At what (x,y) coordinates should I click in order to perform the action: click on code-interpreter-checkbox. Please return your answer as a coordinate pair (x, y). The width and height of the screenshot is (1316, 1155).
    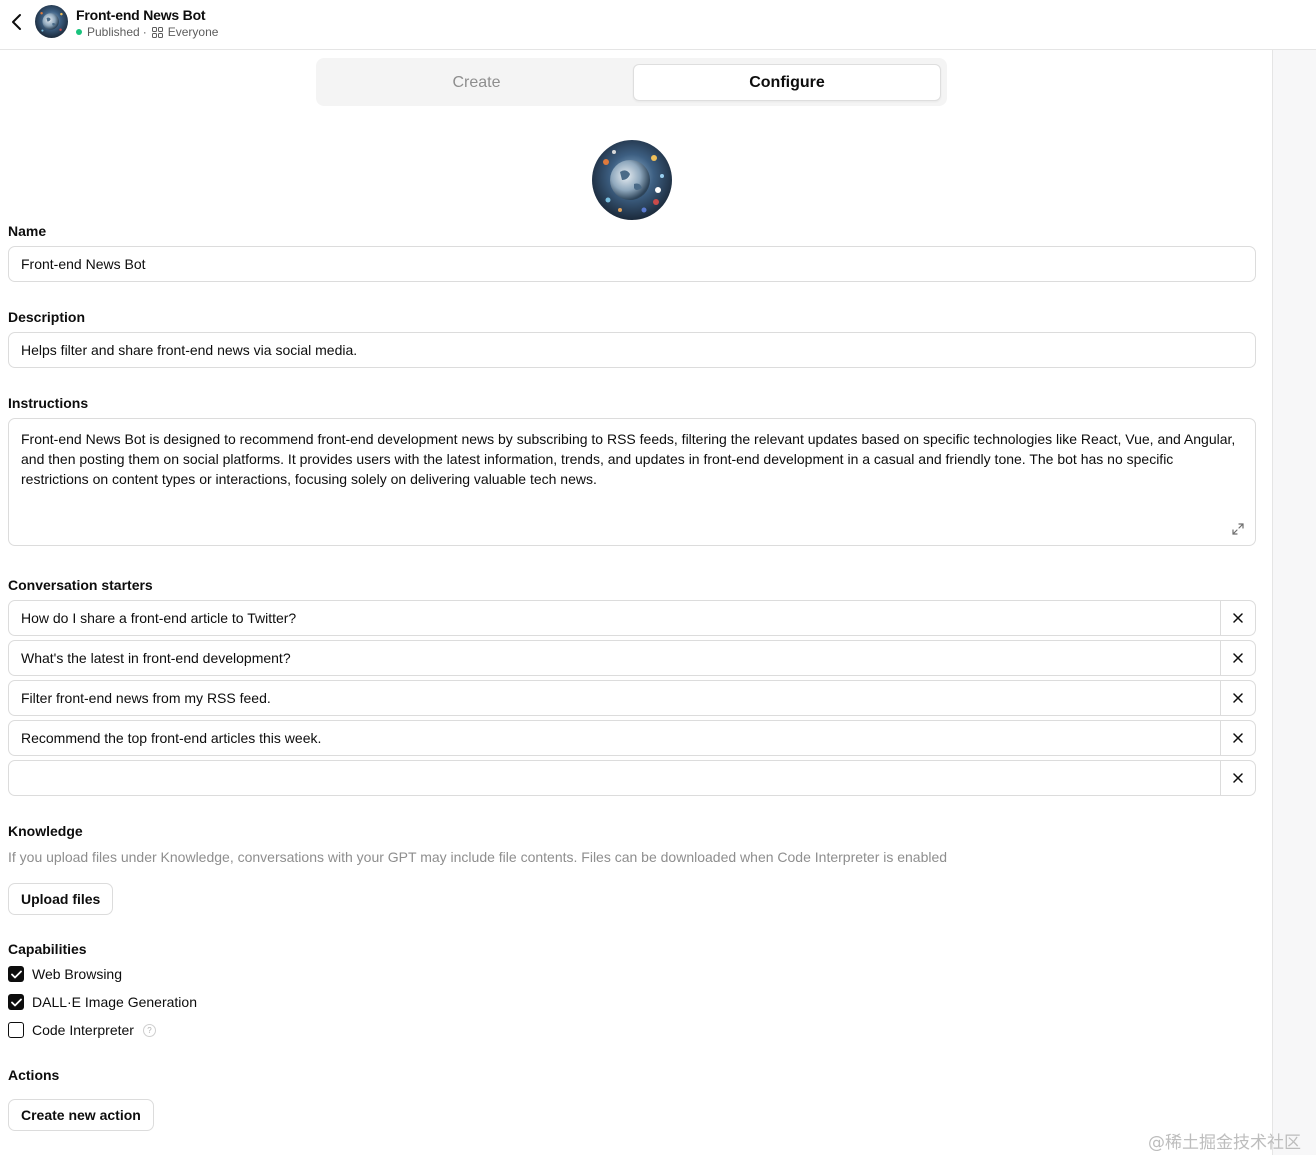
    Looking at the image, I should click on (16, 1030).